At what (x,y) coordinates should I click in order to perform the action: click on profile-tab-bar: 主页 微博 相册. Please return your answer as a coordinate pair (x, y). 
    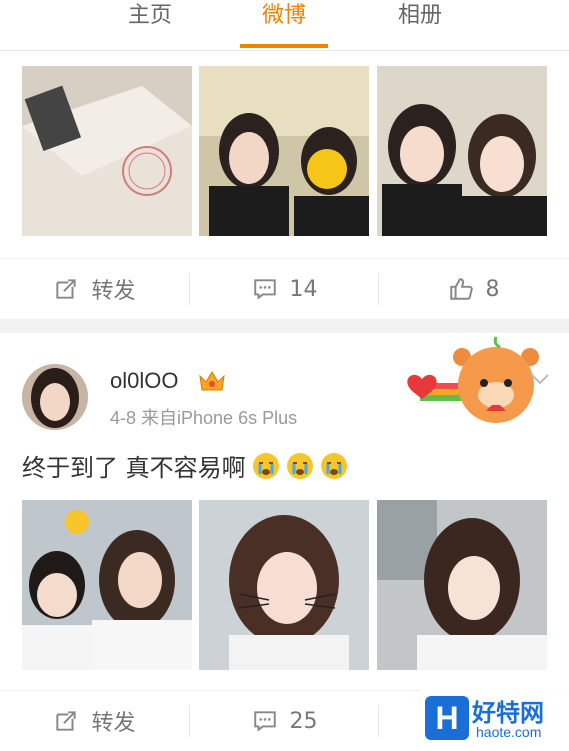
    Looking at the image, I should click on (284, 25).